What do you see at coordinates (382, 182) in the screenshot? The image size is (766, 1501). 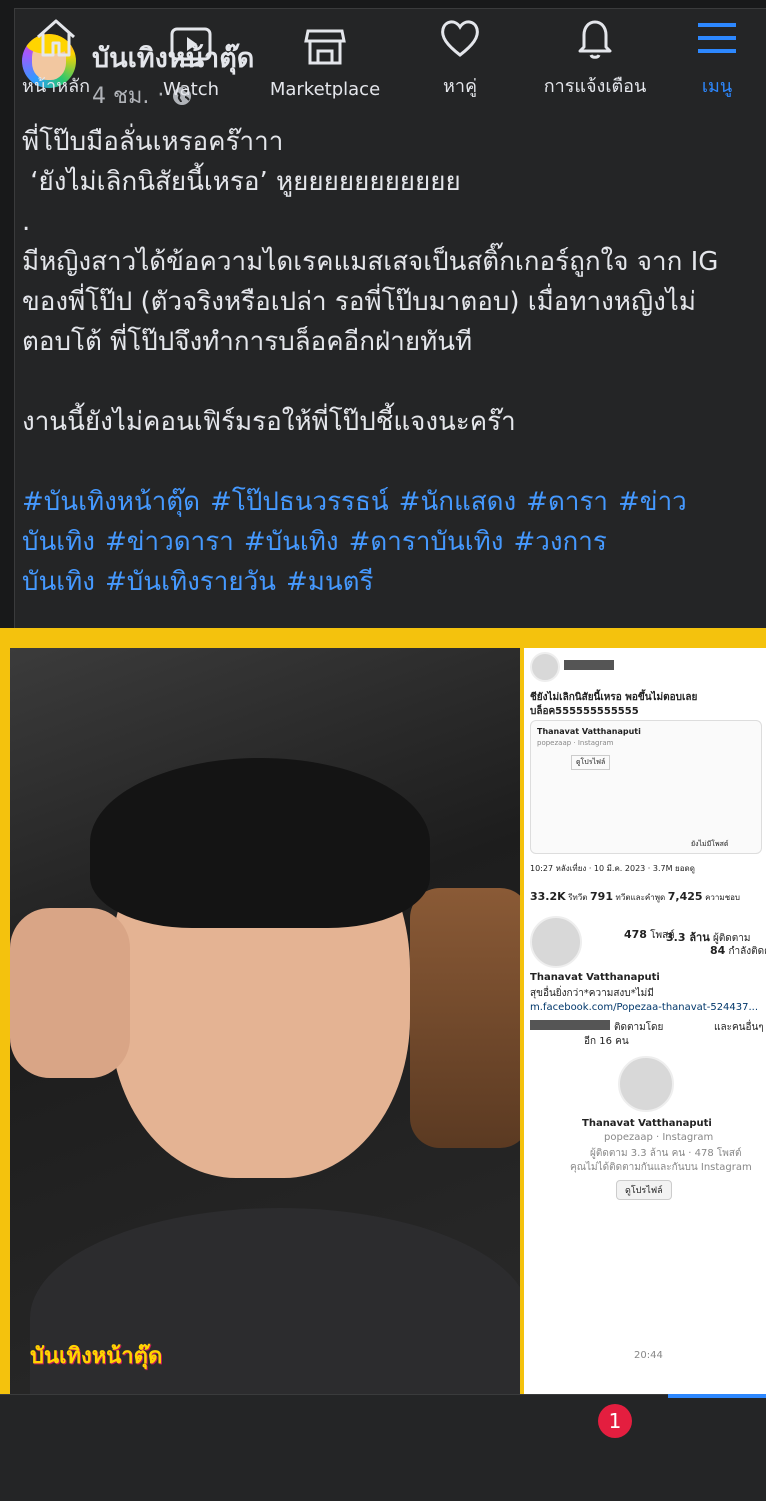 I see `body-line: ‘ยังไม่เลิกนิสัยนี้เหรอ’ หูยยยยยยยยยยย` at bounding box center [382, 182].